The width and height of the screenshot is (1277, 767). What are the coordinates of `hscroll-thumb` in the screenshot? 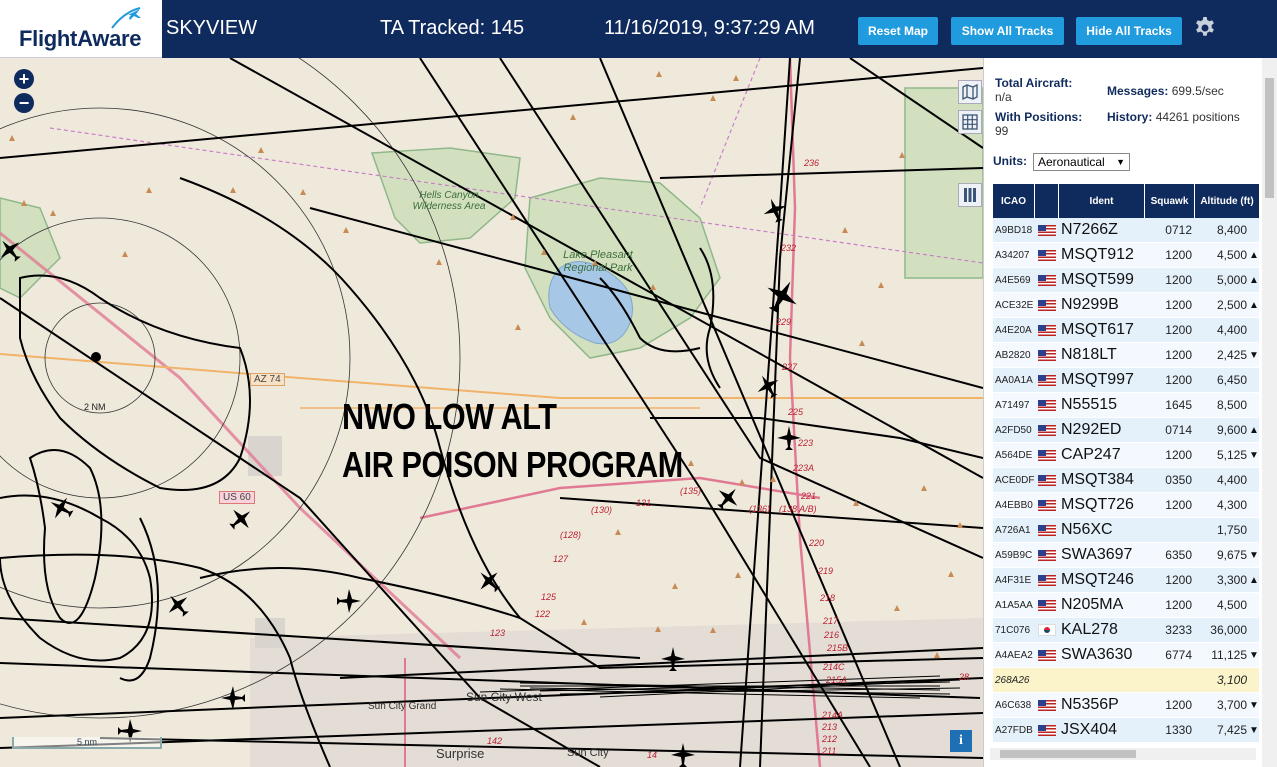 It's located at (1068, 754).